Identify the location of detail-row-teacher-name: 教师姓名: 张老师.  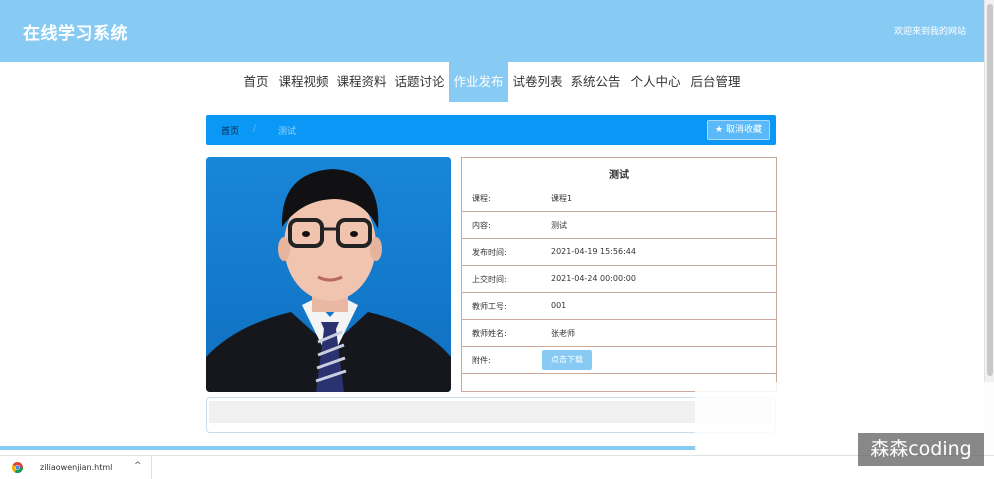
(619, 333).